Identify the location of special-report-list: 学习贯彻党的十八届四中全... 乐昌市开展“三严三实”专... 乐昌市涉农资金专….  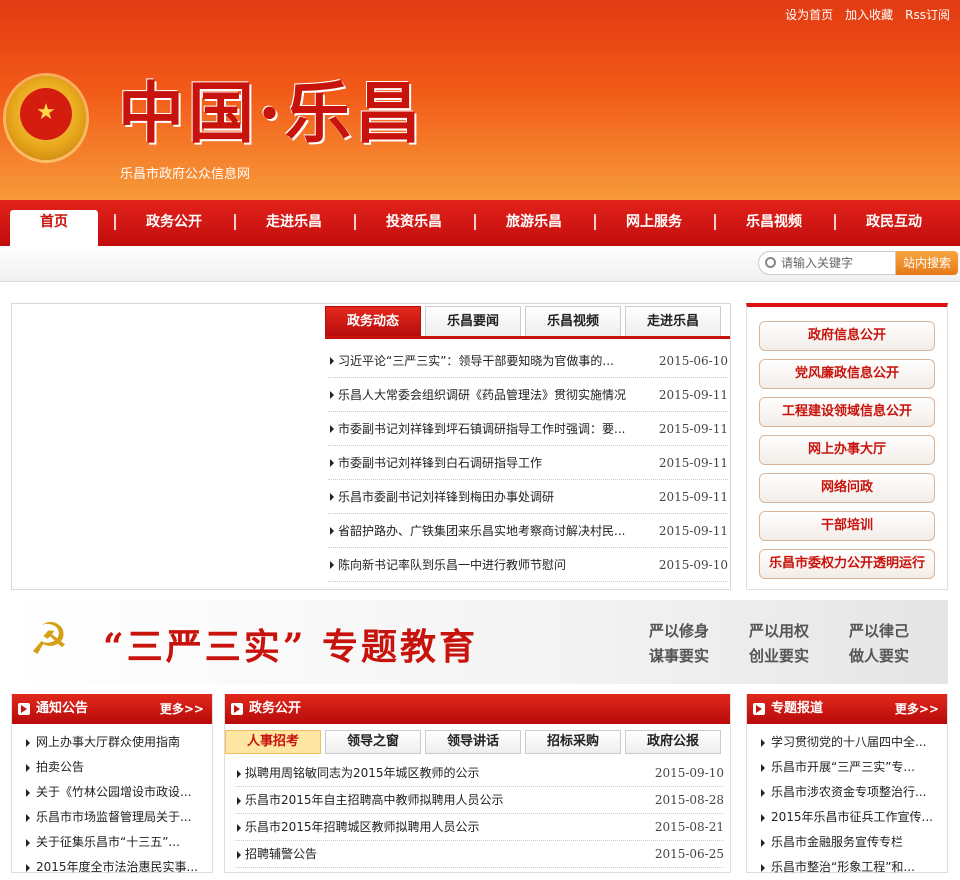
(847, 802).